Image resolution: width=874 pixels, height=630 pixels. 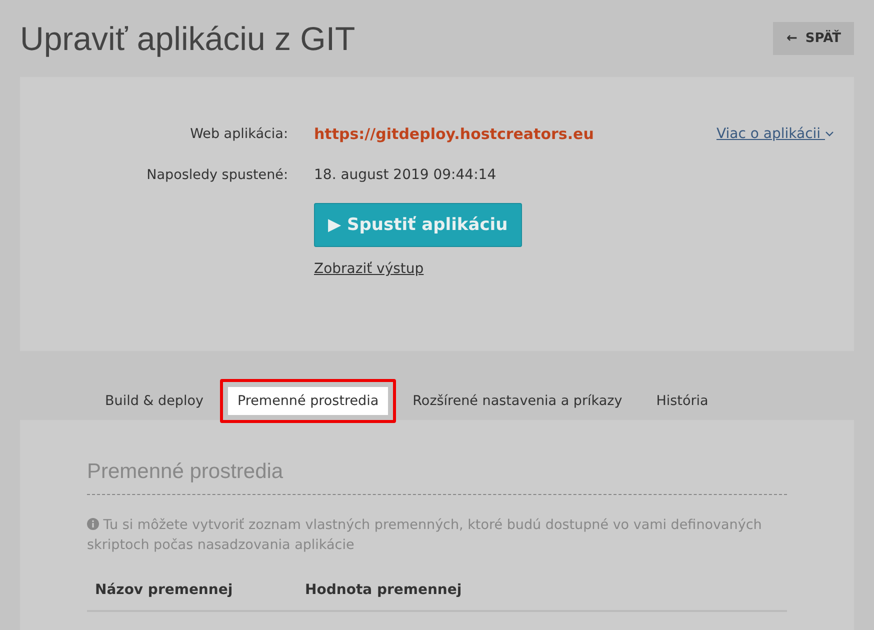 I want to click on tab: Rozšírené nastavenia a príkazy, so click(x=518, y=401).